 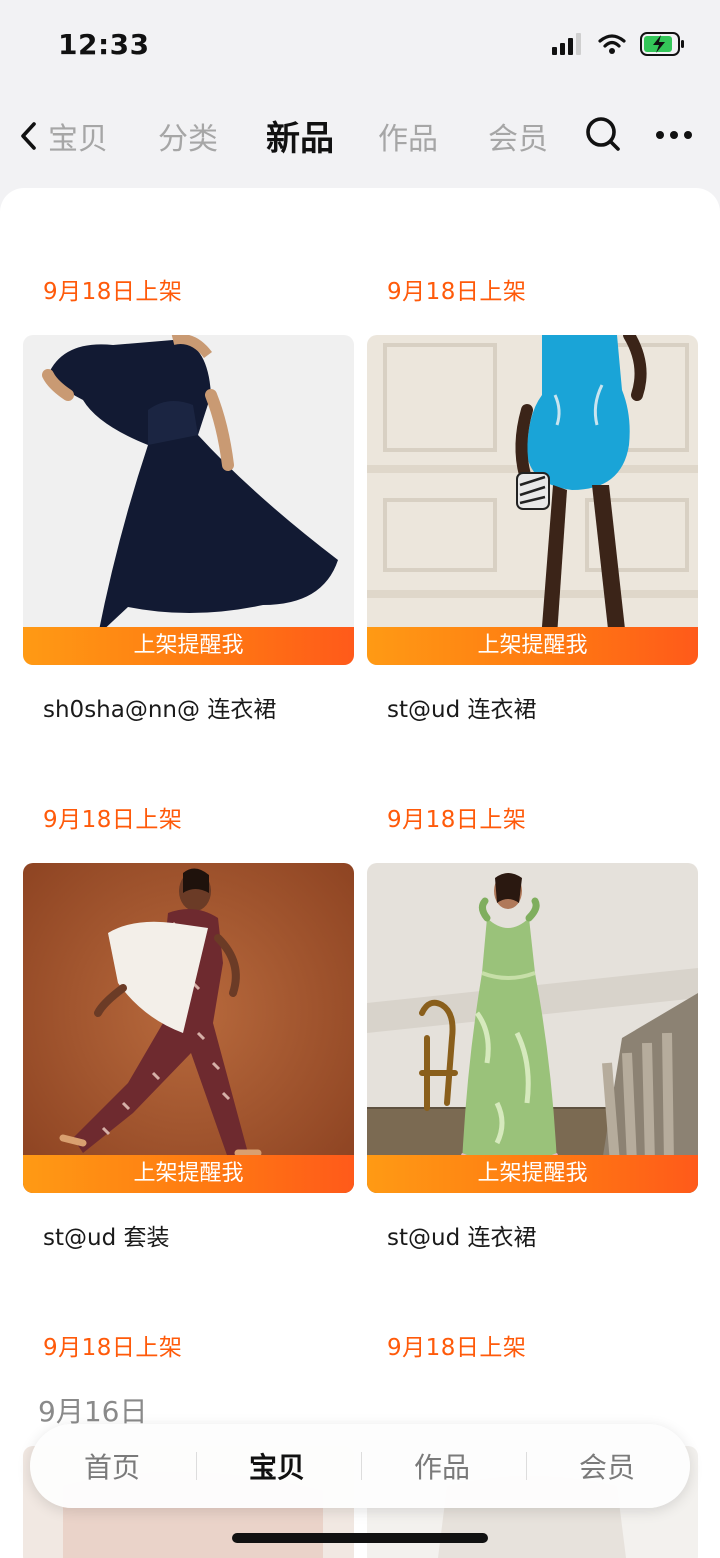 What do you see at coordinates (532, 1028) in the screenshot?
I see `product-image-green-gown: 上架提醒我` at bounding box center [532, 1028].